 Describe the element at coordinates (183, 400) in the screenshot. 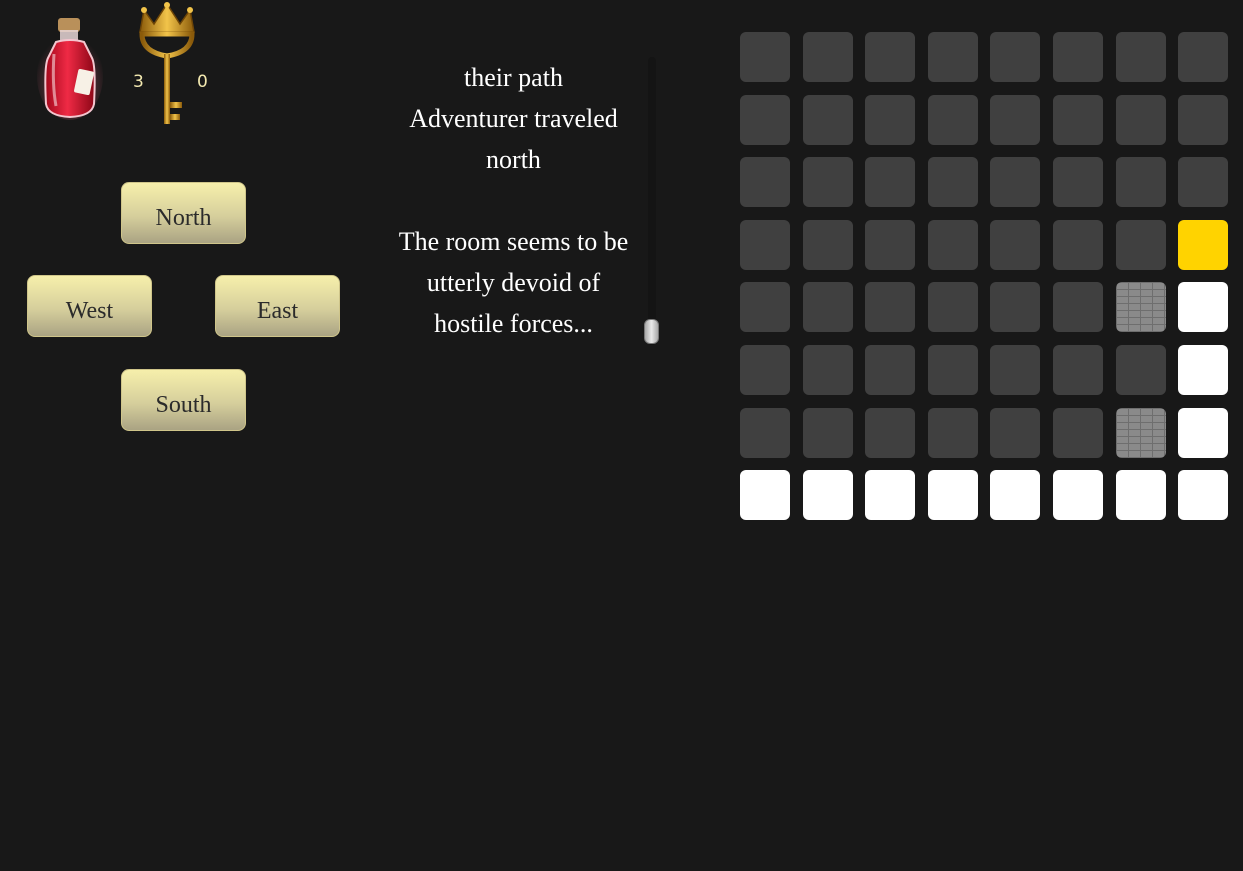

I see `south-button: South` at that location.